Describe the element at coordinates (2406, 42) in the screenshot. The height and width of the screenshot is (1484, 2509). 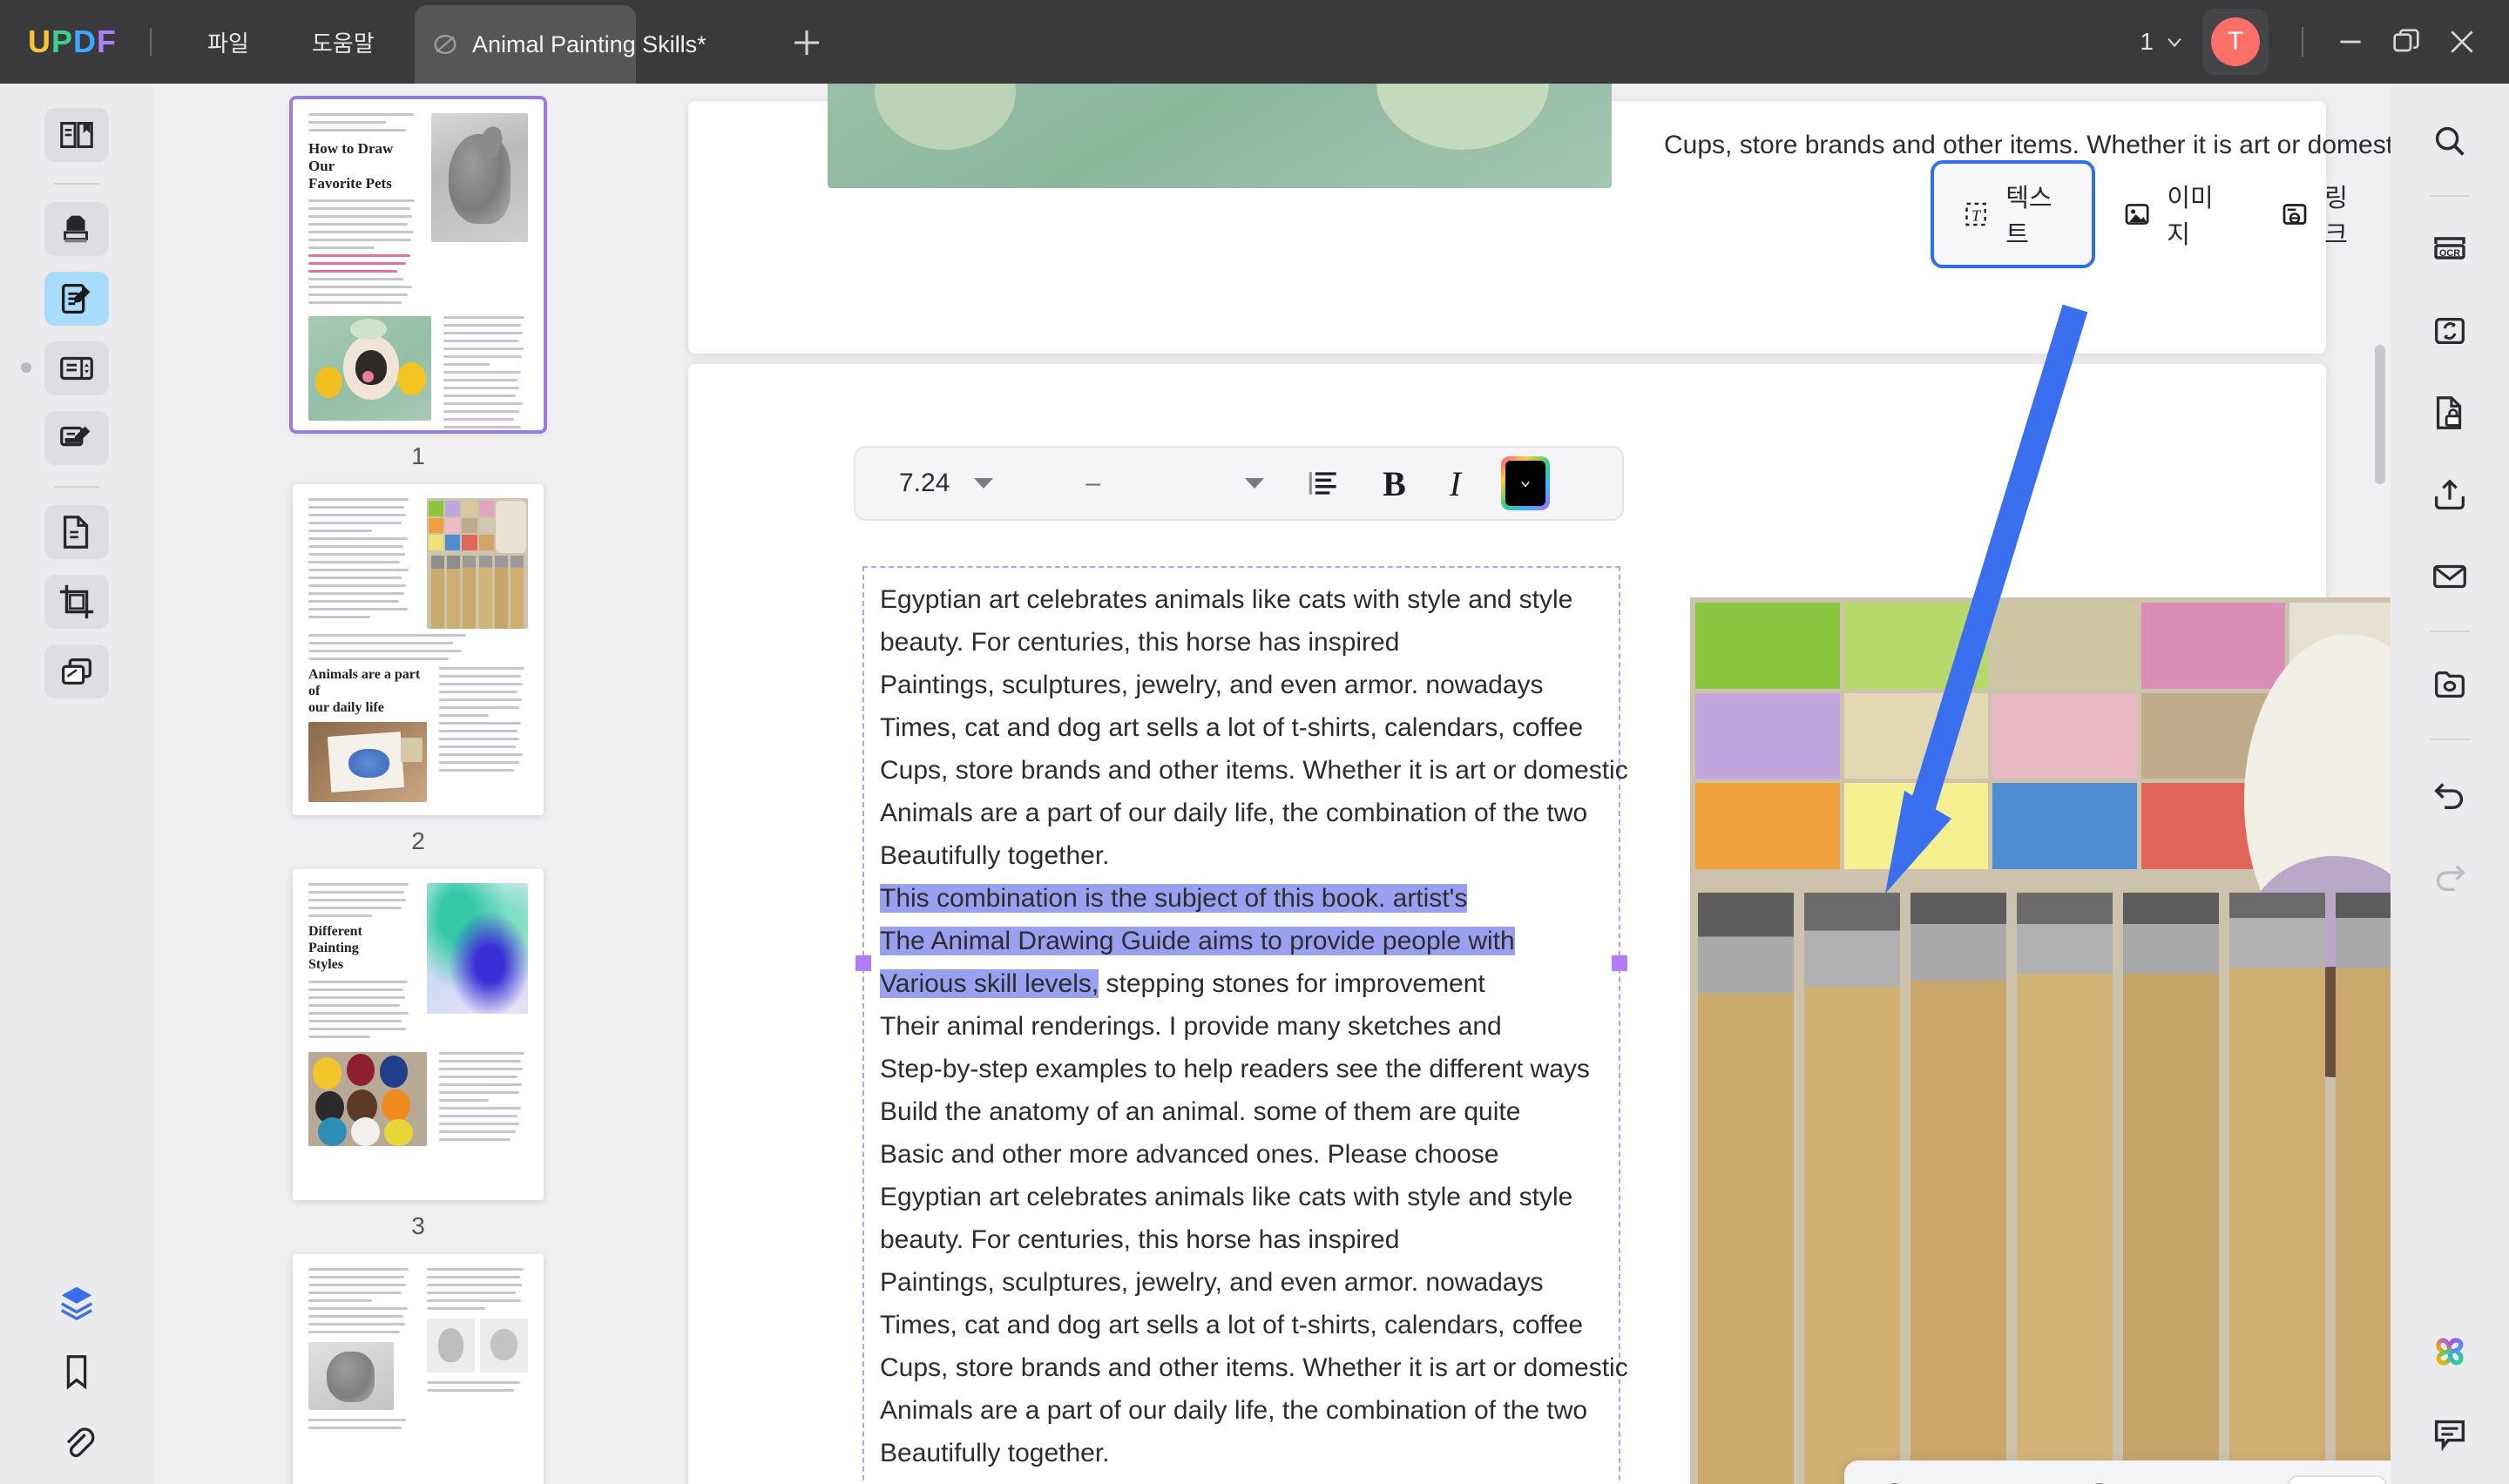
I see `maximize-button` at that location.